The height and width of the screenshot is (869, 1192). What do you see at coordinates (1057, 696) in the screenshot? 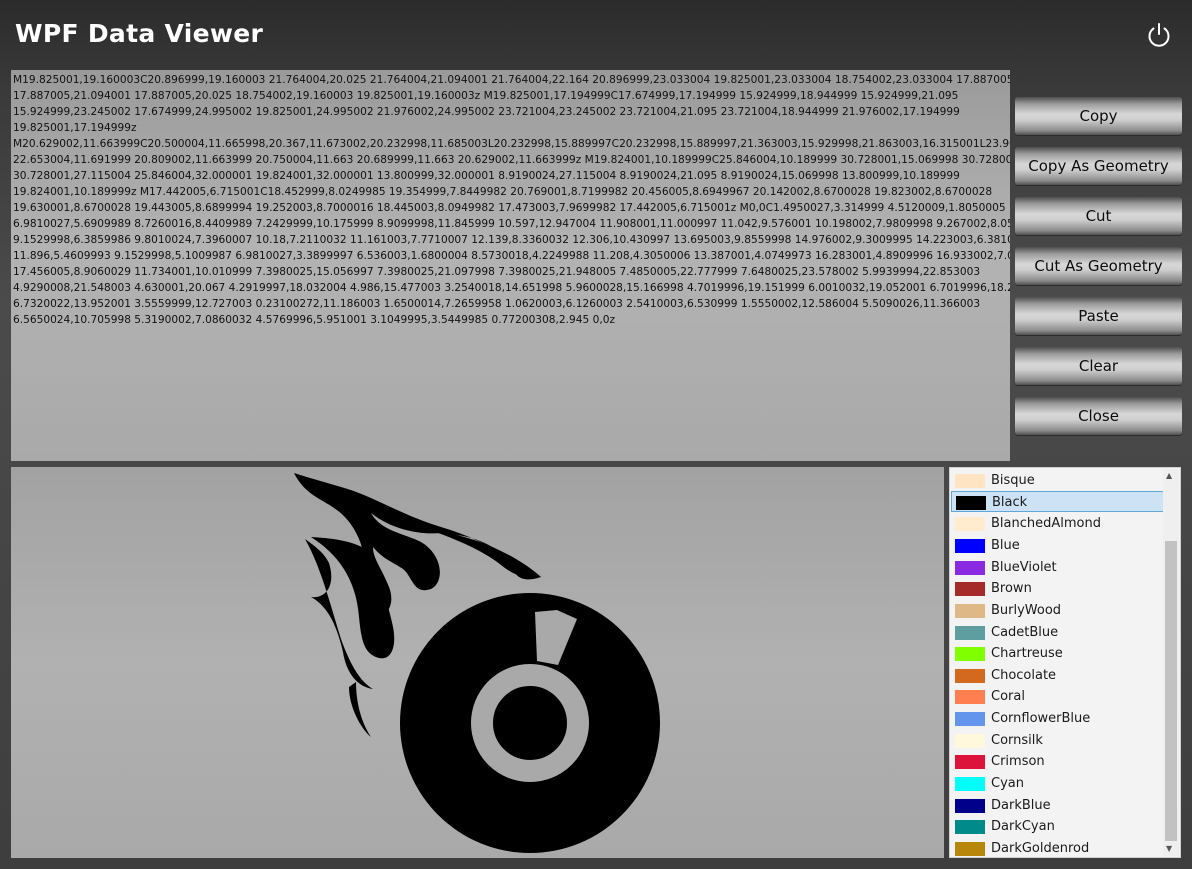
I see `color-item-coral: Coral` at bounding box center [1057, 696].